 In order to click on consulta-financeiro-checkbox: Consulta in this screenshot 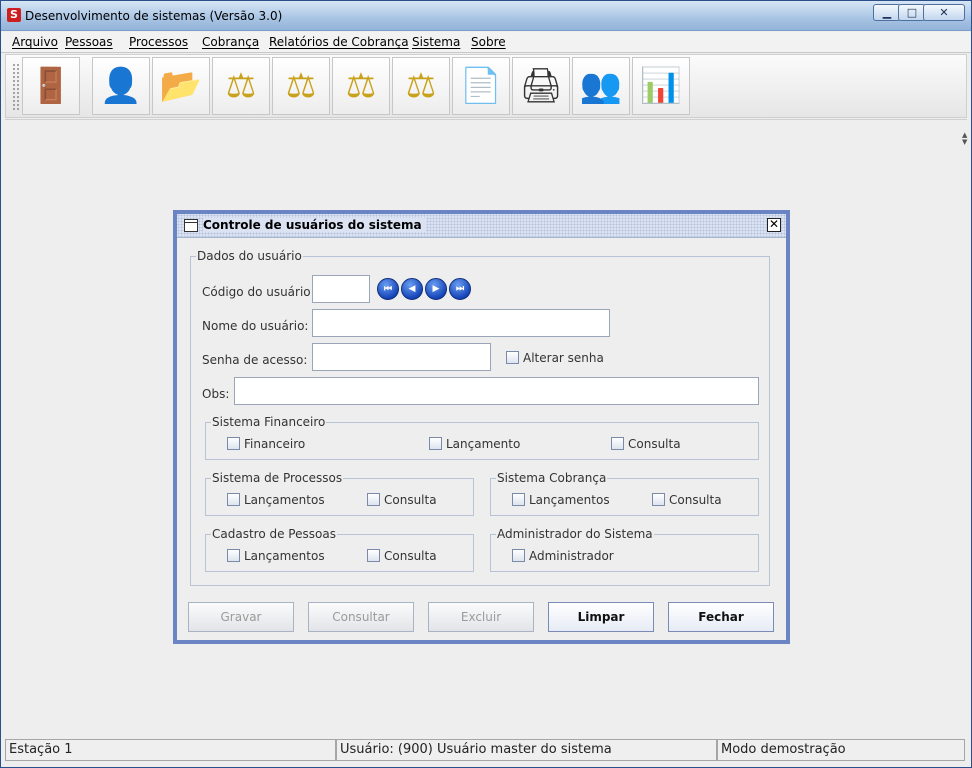, I will do `click(646, 445)`.